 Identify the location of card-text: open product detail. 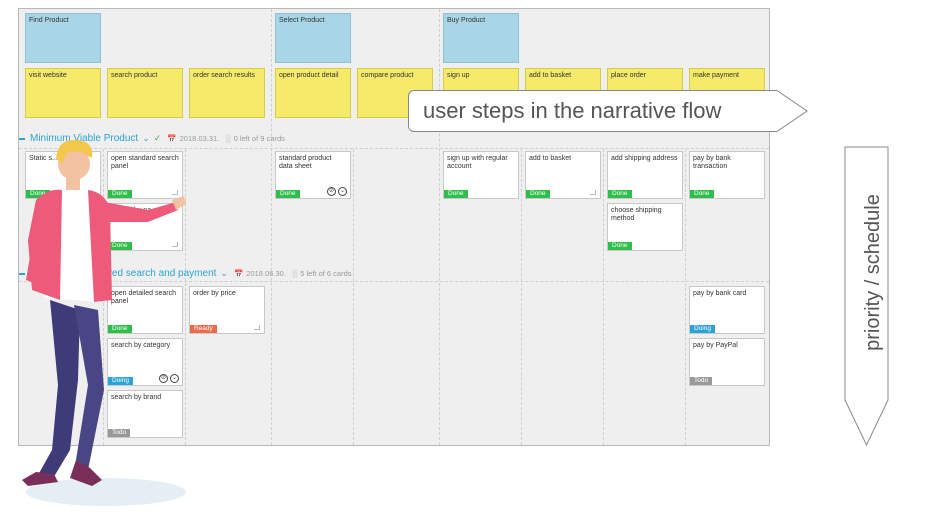
(309, 75).